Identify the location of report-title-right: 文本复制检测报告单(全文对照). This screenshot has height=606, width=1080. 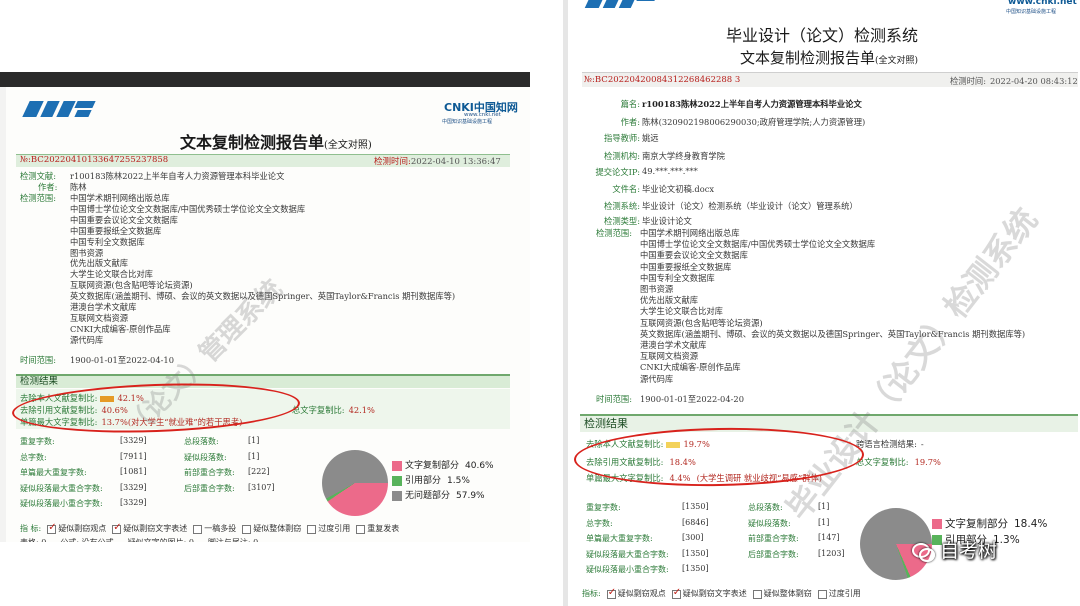
(829, 58).